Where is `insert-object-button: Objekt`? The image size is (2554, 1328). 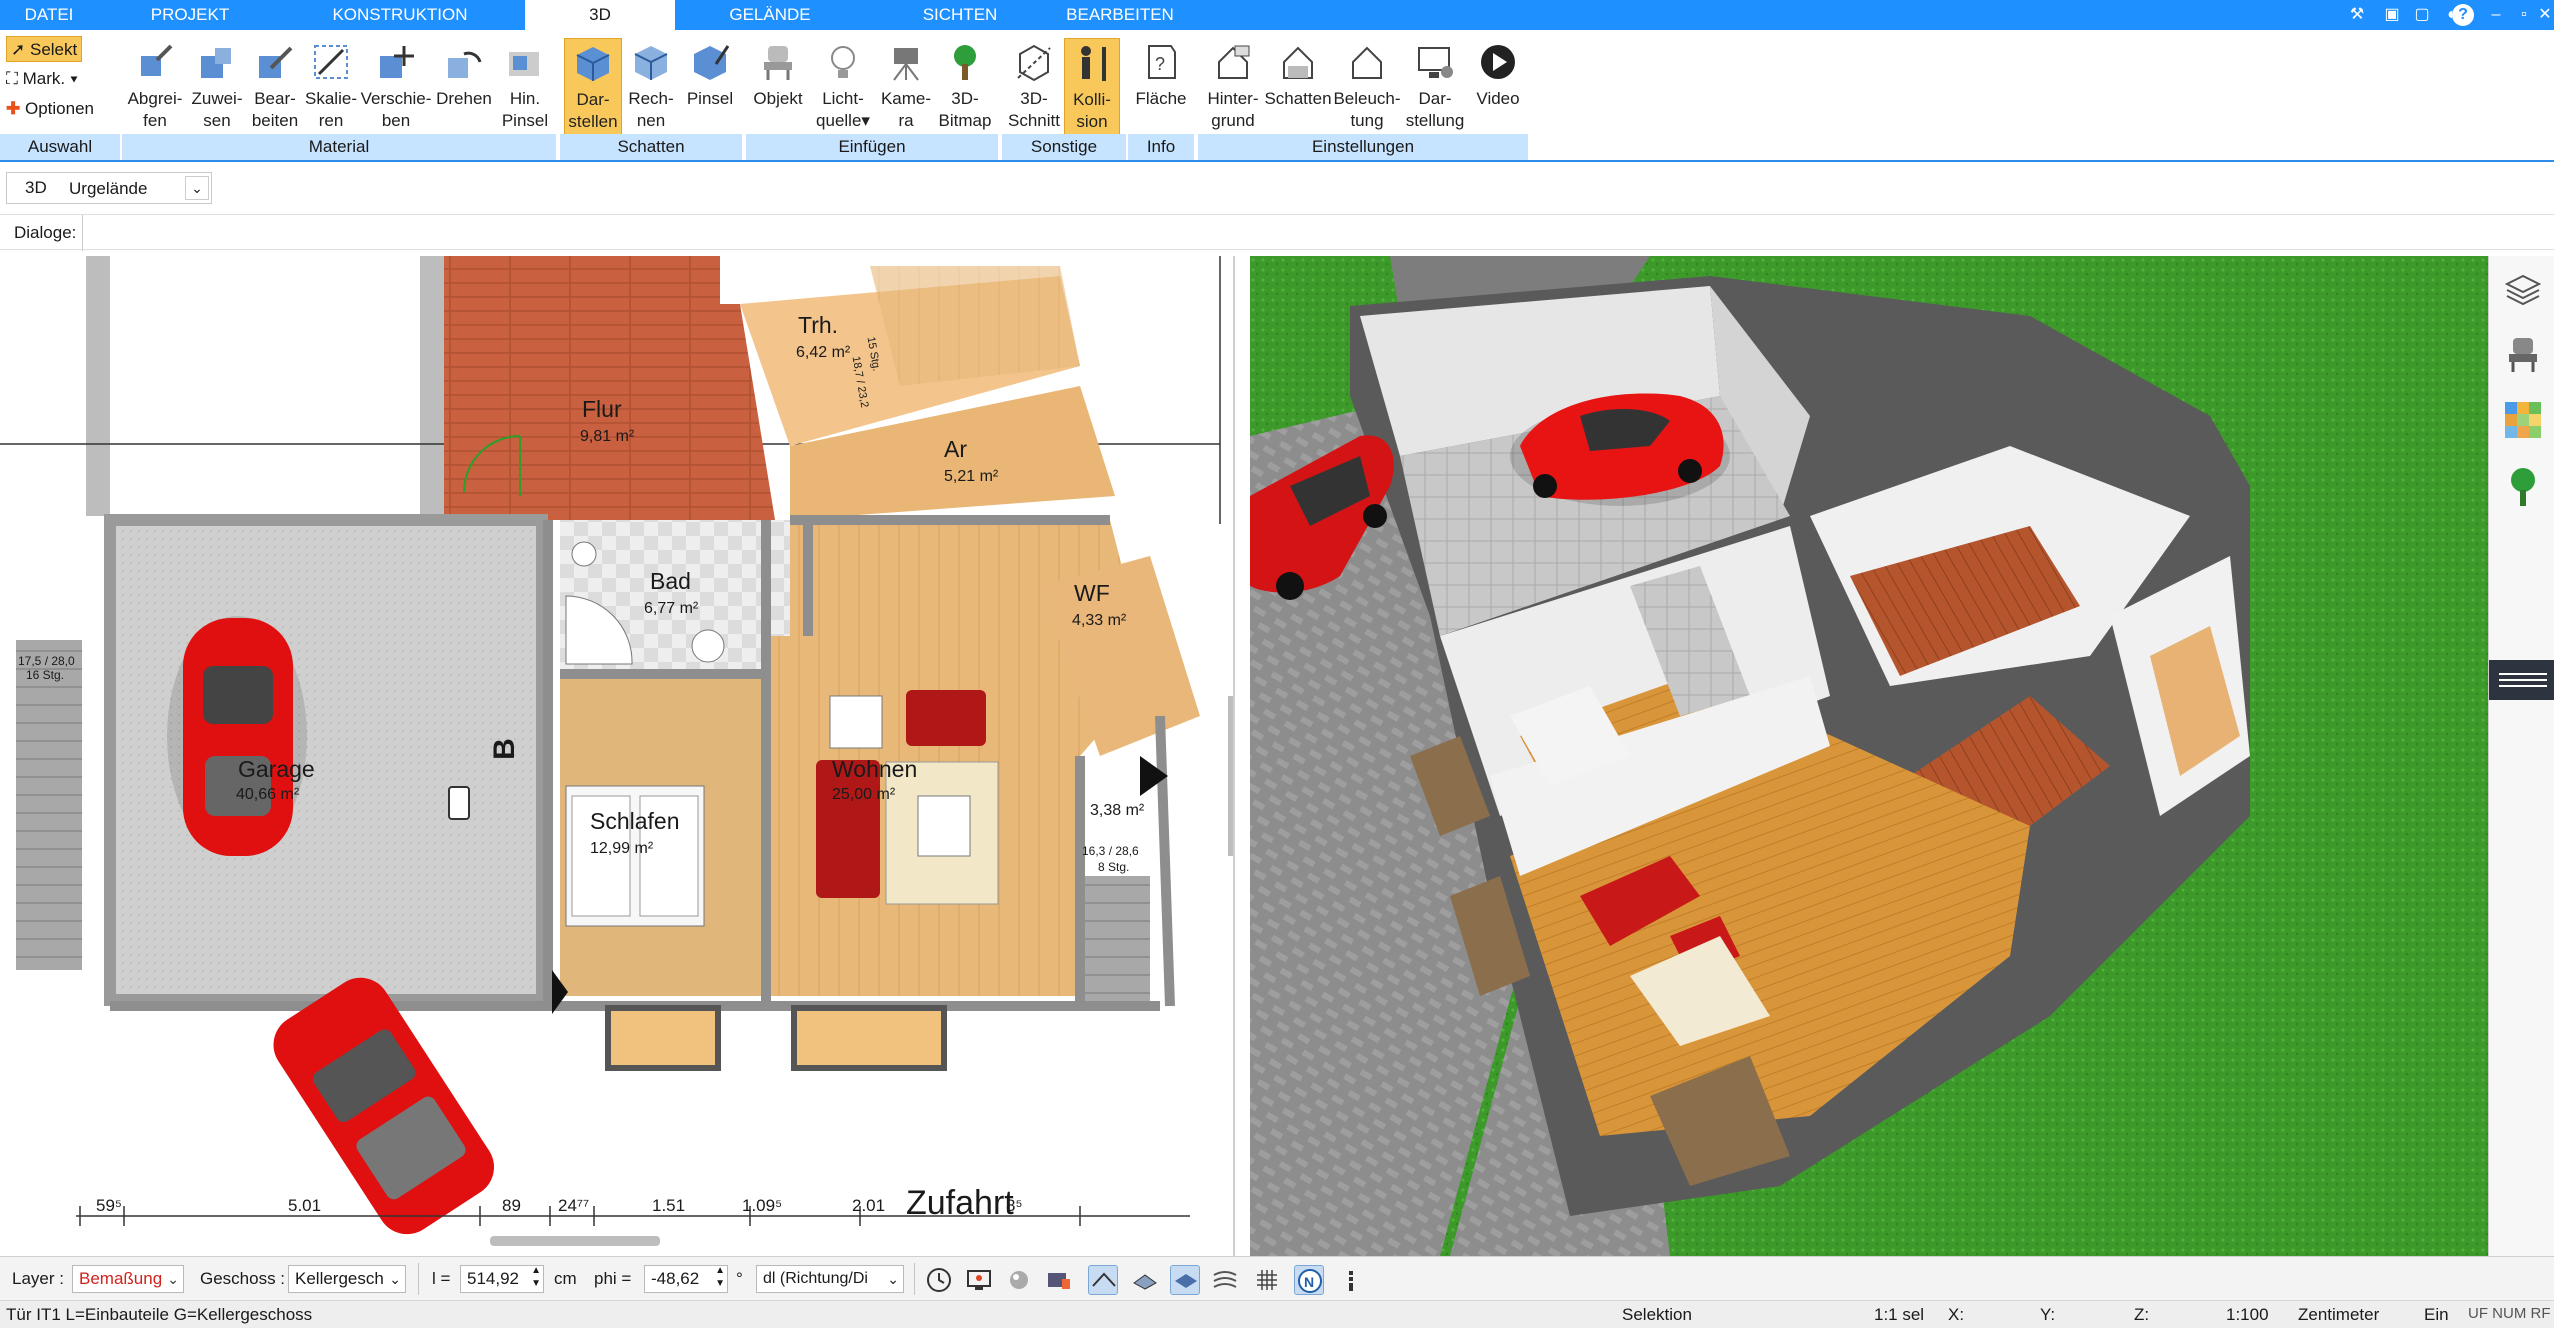 insert-object-button: Objekt is located at coordinates (778, 91).